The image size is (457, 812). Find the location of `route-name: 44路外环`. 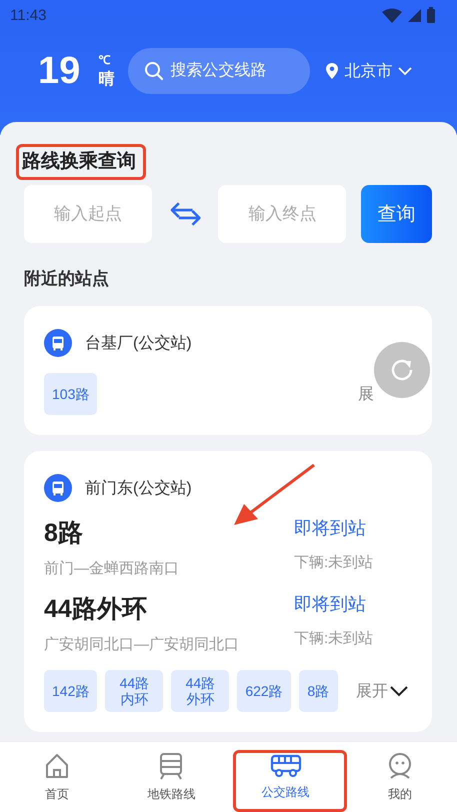

route-name: 44路外环 is located at coordinates (96, 609).